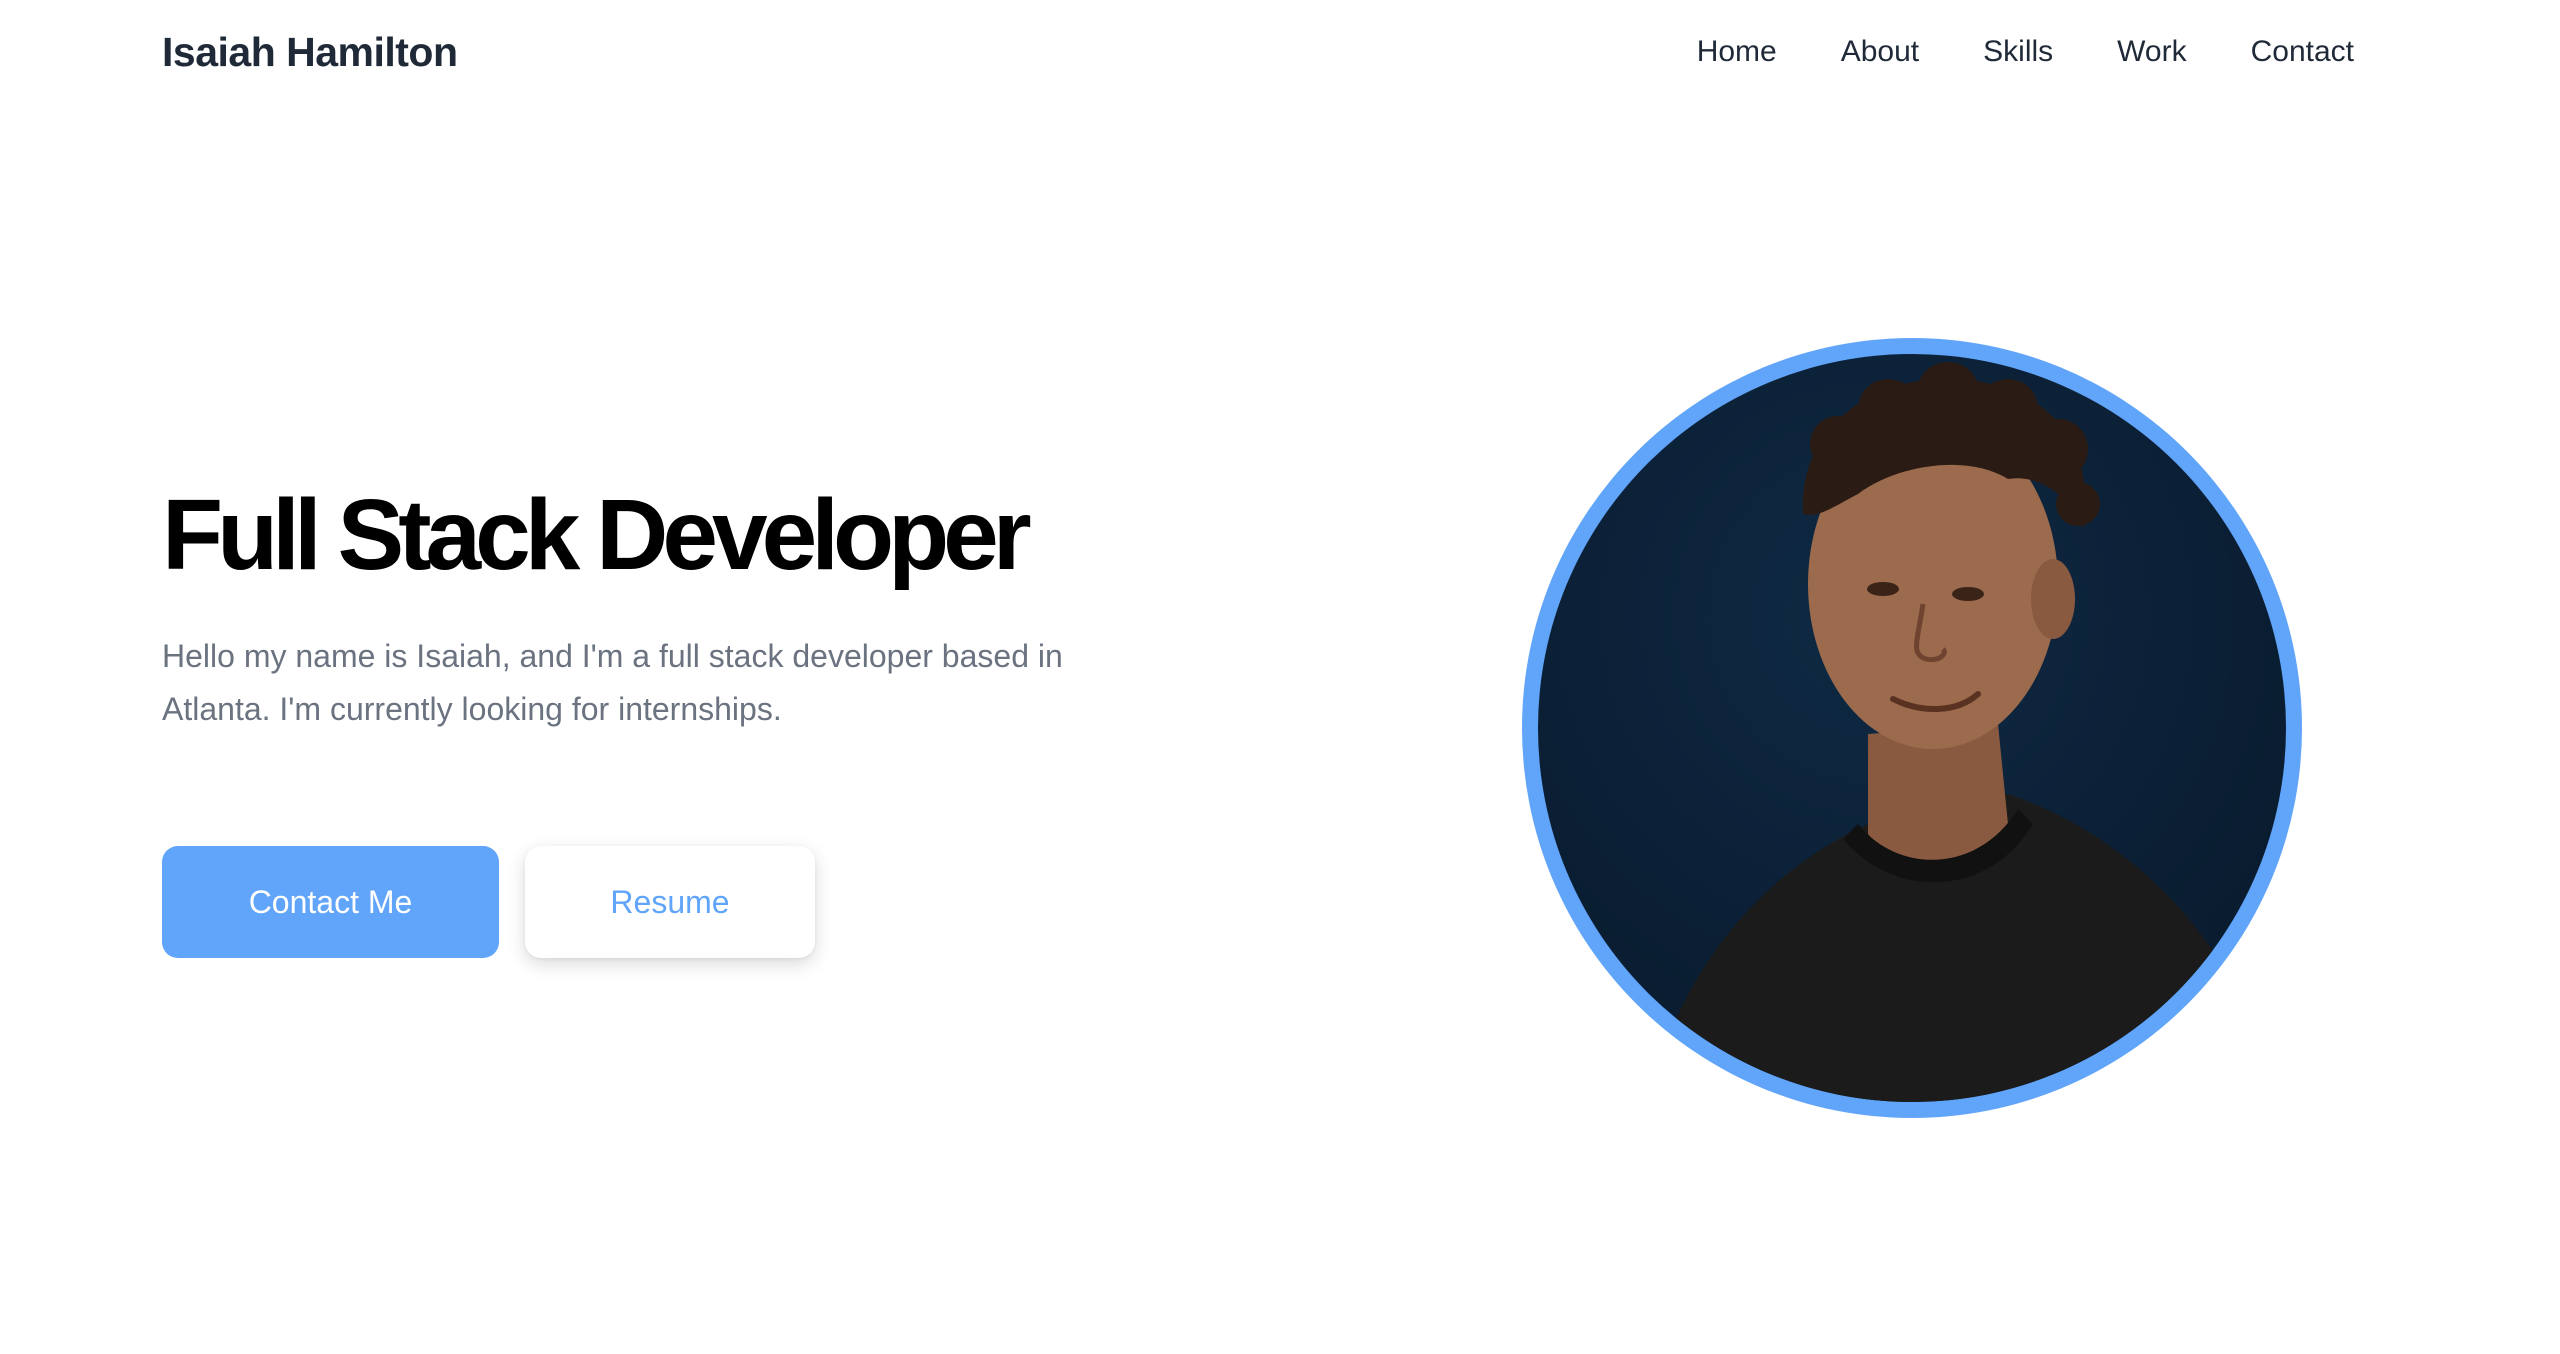  What do you see at coordinates (2302, 52) in the screenshot?
I see `nav-item-contact: Contact` at bounding box center [2302, 52].